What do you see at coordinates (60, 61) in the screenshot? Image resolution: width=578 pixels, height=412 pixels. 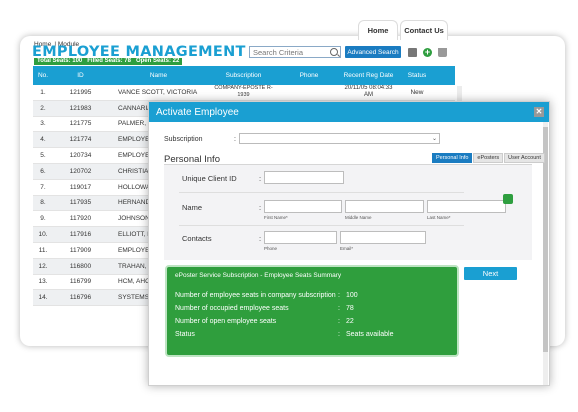 I see `total-seats: Total Seats: 100` at bounding box center [60, 61].